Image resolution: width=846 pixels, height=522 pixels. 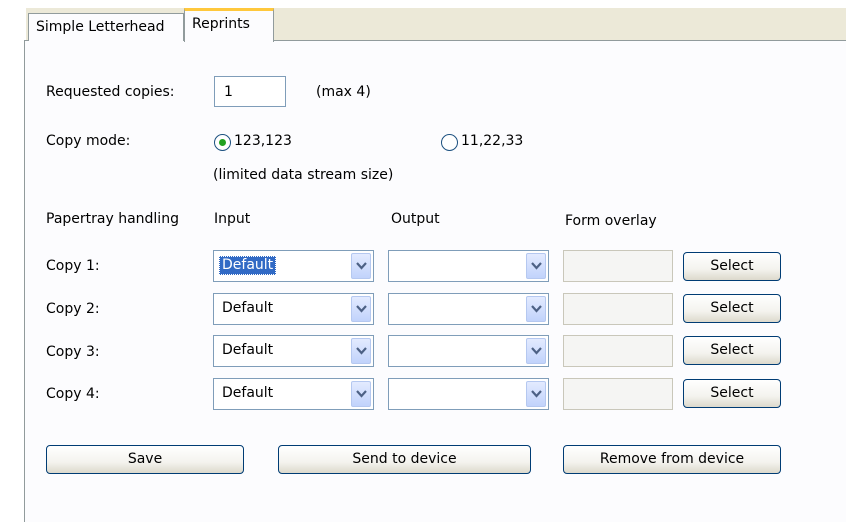 I want to click on papertray-heading: Papertray handling, so click(x=112, y=219).